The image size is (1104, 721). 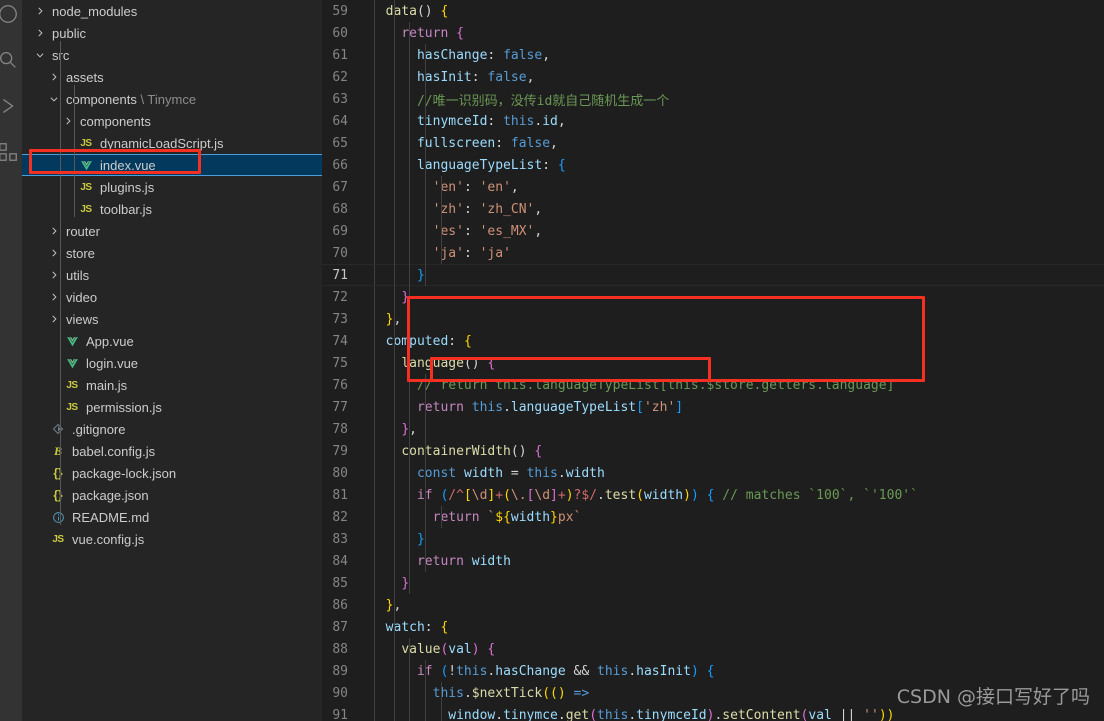 I want to click on token: width, so click(x=491, y=561).